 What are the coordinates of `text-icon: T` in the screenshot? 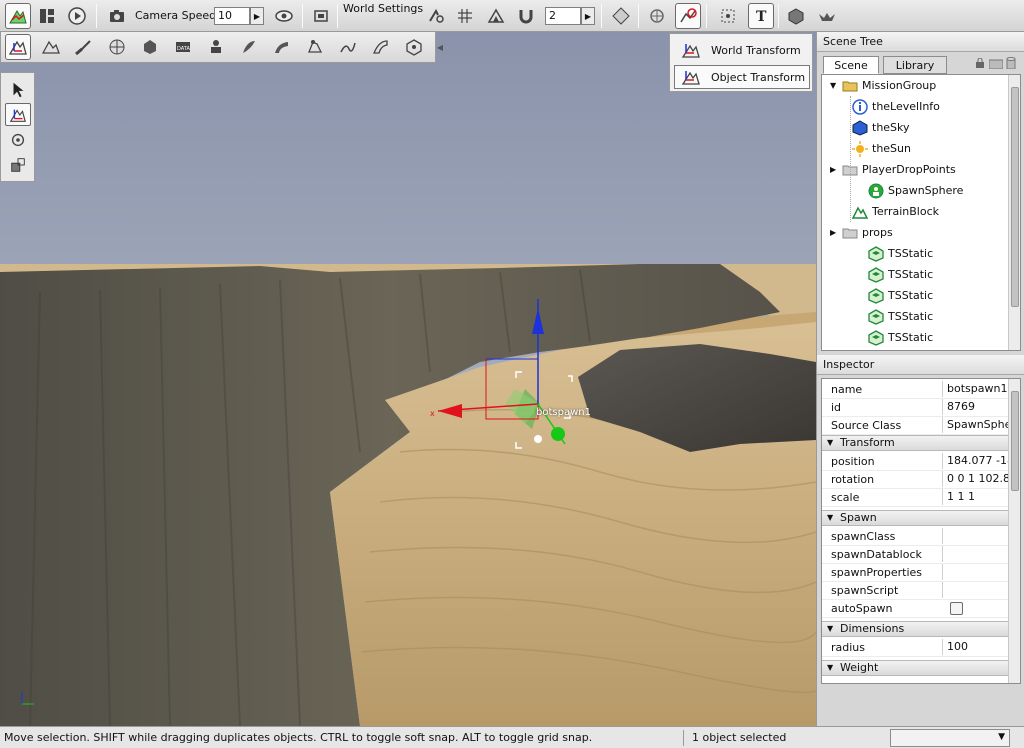 It's located at (761, 16).